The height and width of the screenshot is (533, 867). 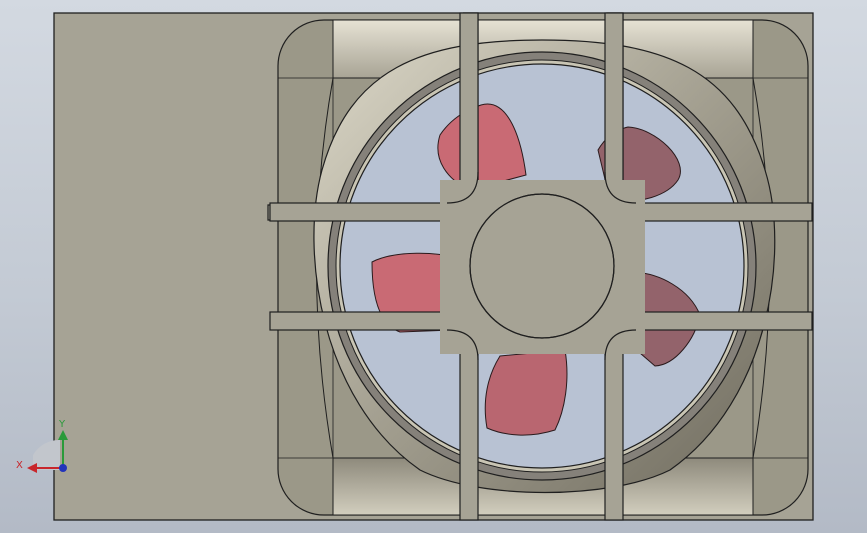 What do you see at coordinates (62, 424) in the screenshot?
I see `triad-y-label: Y` at bounding box center [62, 424].